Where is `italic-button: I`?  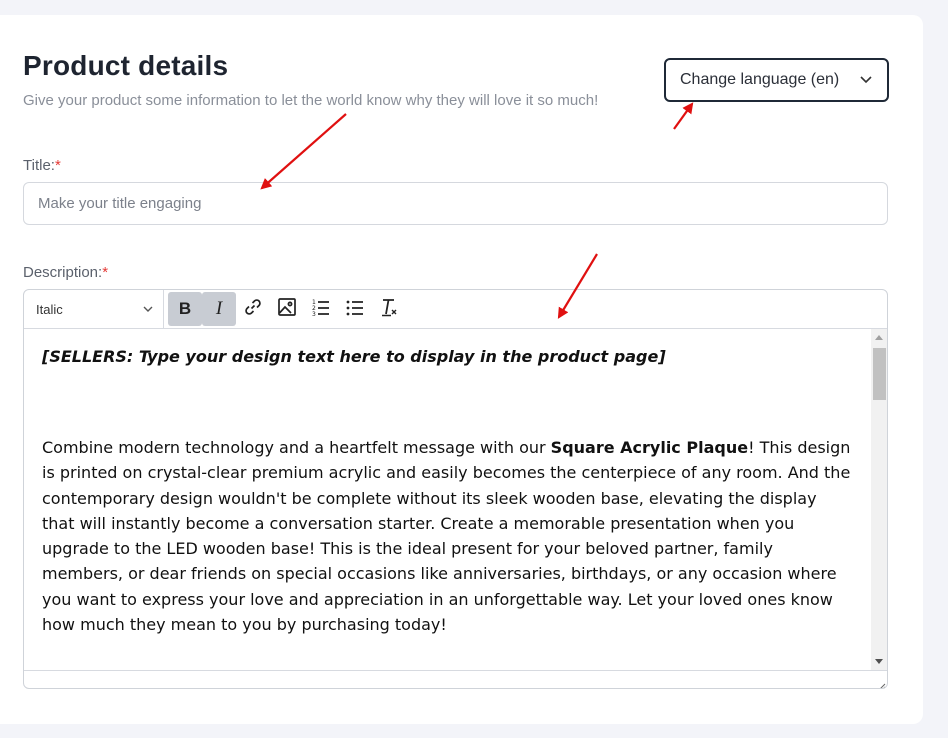 italic-button: I is located at coordinates (219, 309).